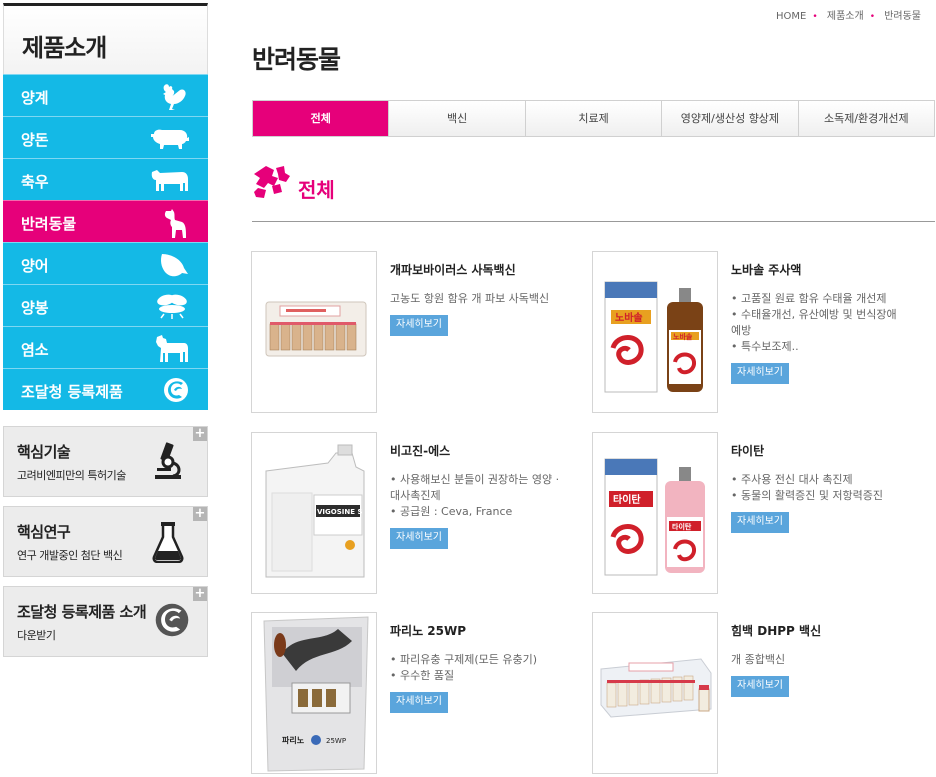 Image resolution: width=936 pixels, height=777 pixels. I want to click on sidebar-item-cattle: 축우, so click(105, 179).